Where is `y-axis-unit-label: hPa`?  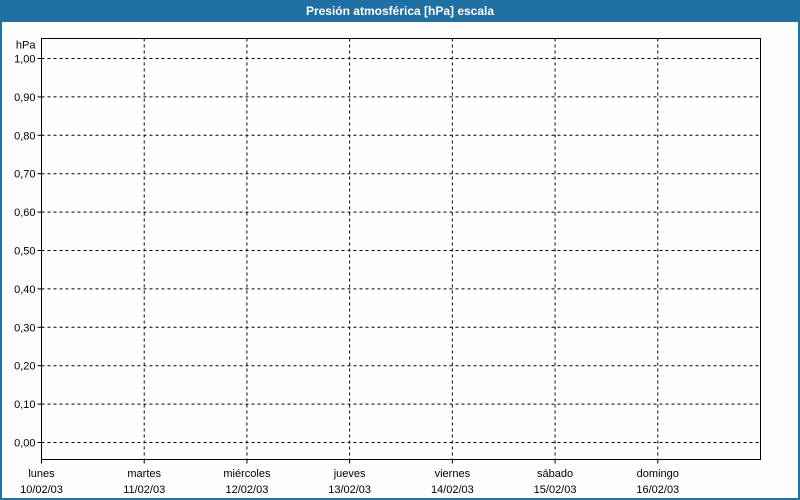
y-axis-unit-label: hPa is located at coordinates (26, 46).